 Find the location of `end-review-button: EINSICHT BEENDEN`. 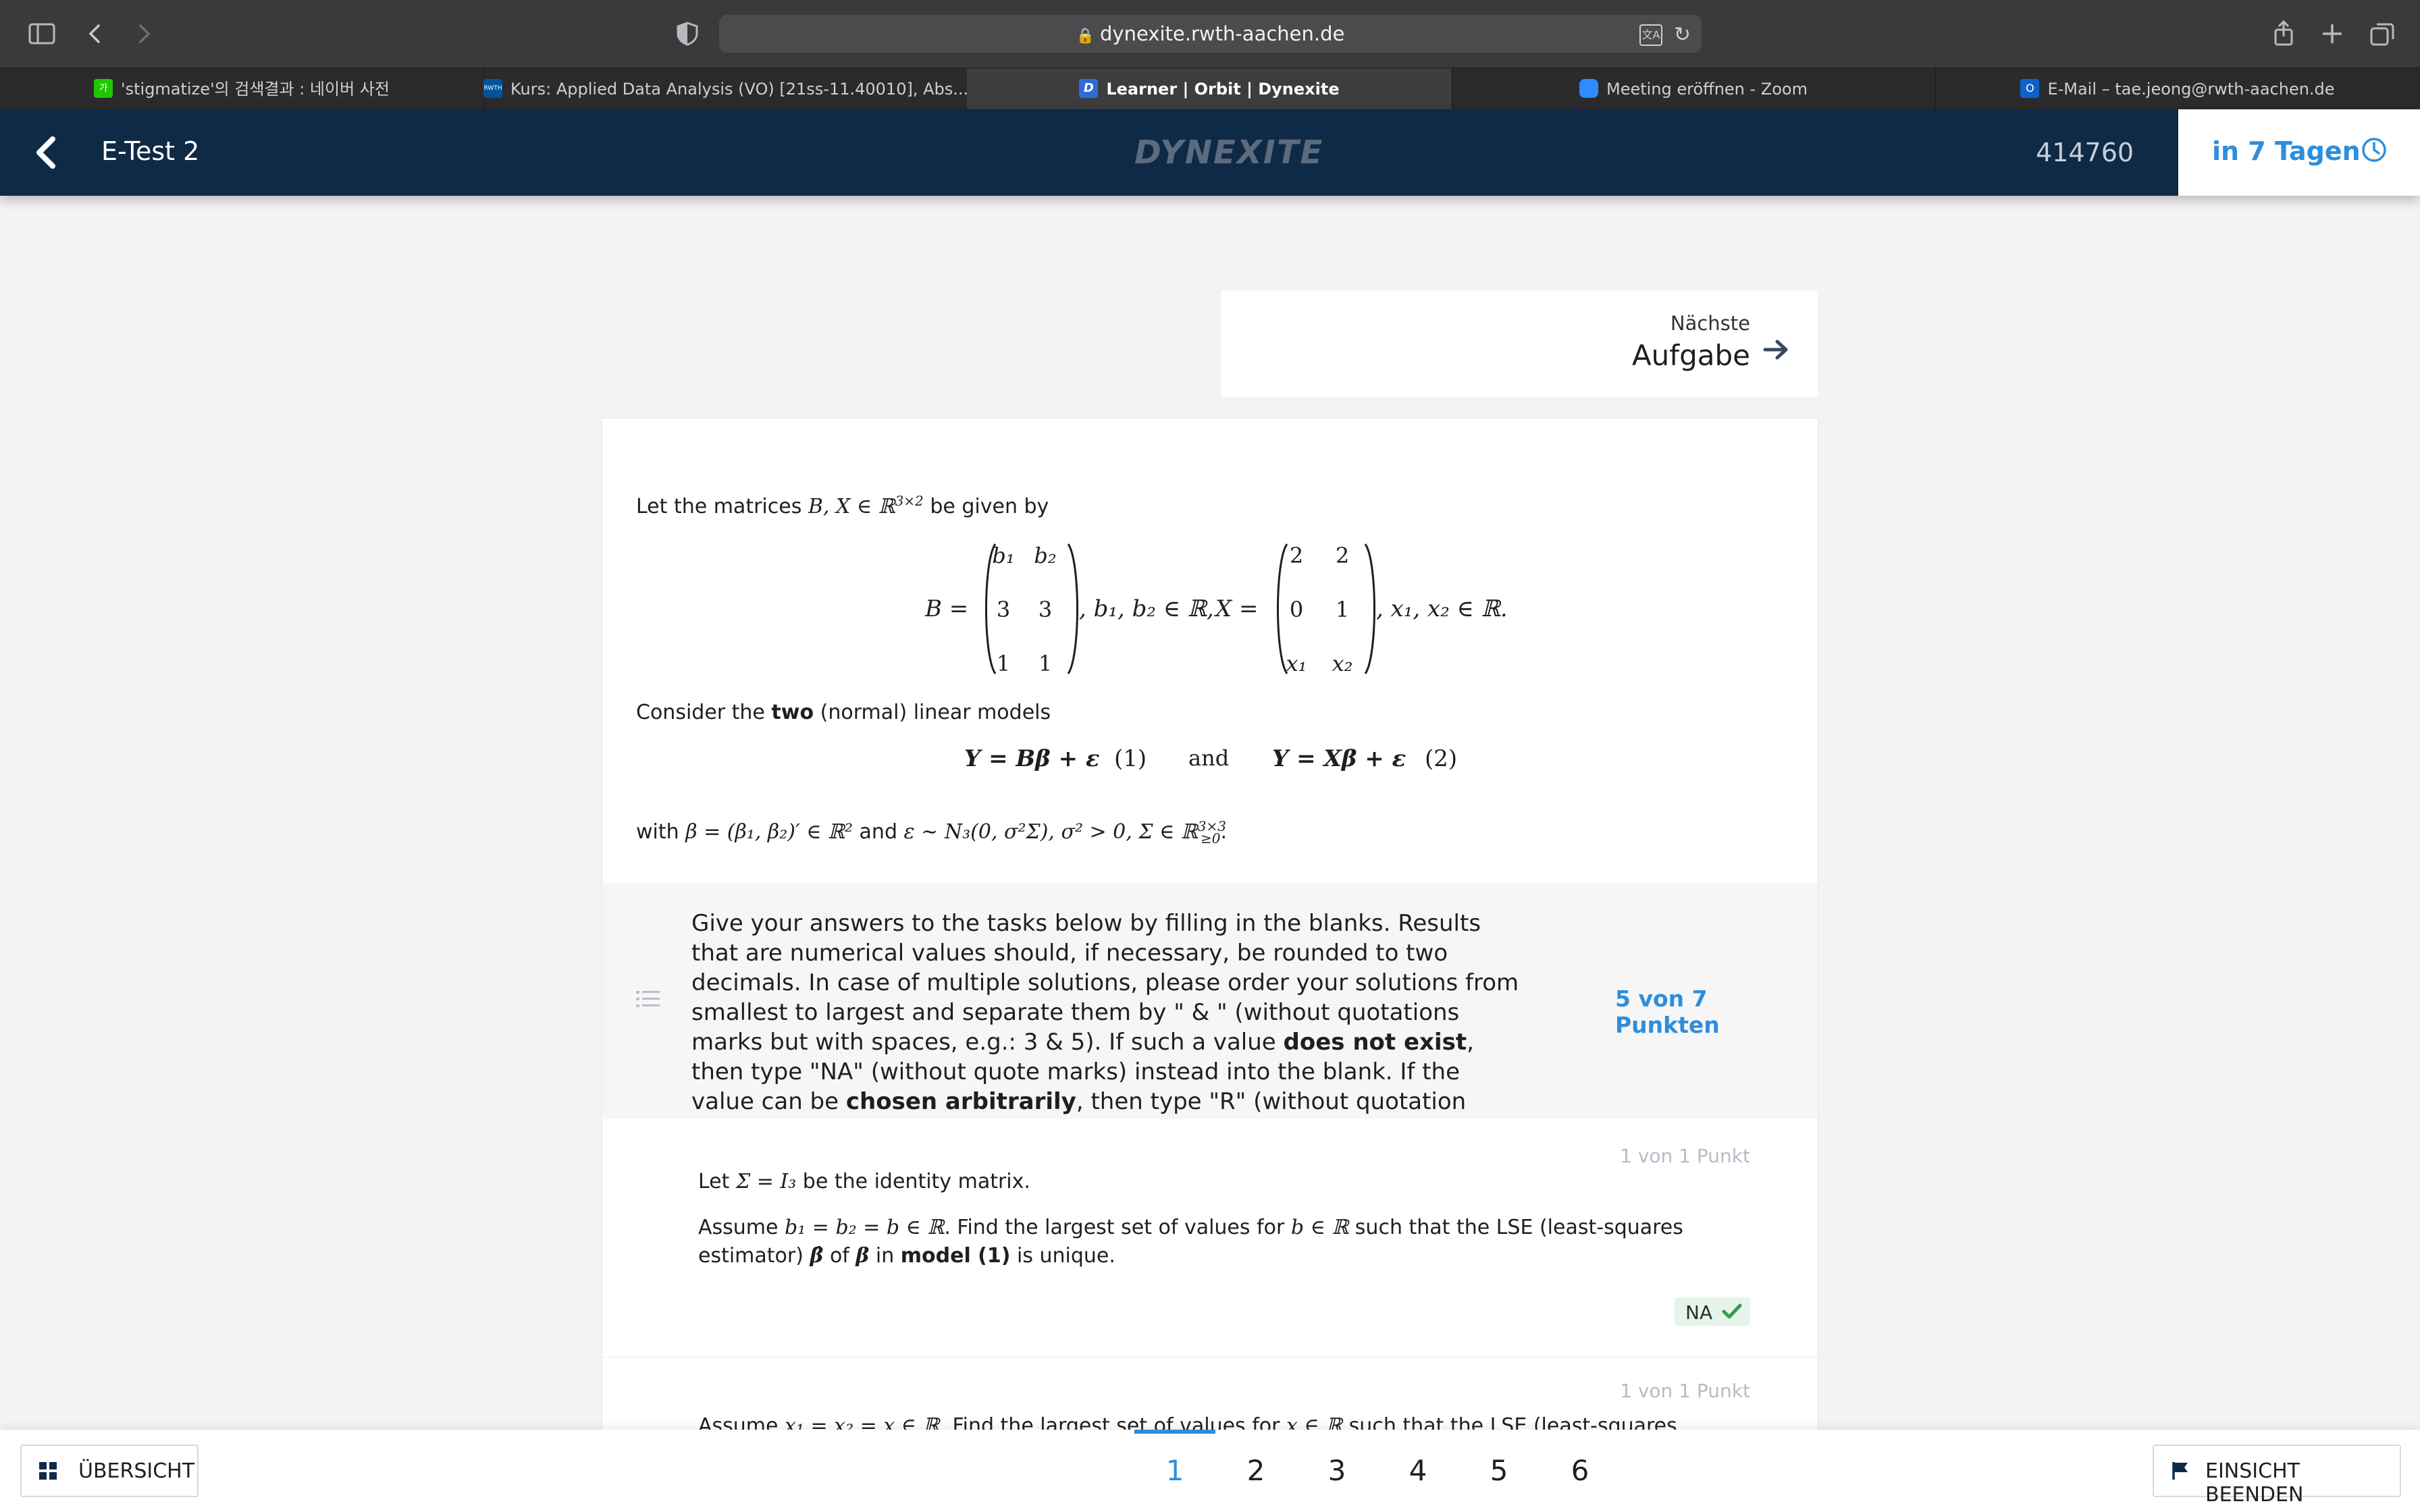

end-review-button: EINSICHT BEENDEN is located at coordinates (2277, 1475).